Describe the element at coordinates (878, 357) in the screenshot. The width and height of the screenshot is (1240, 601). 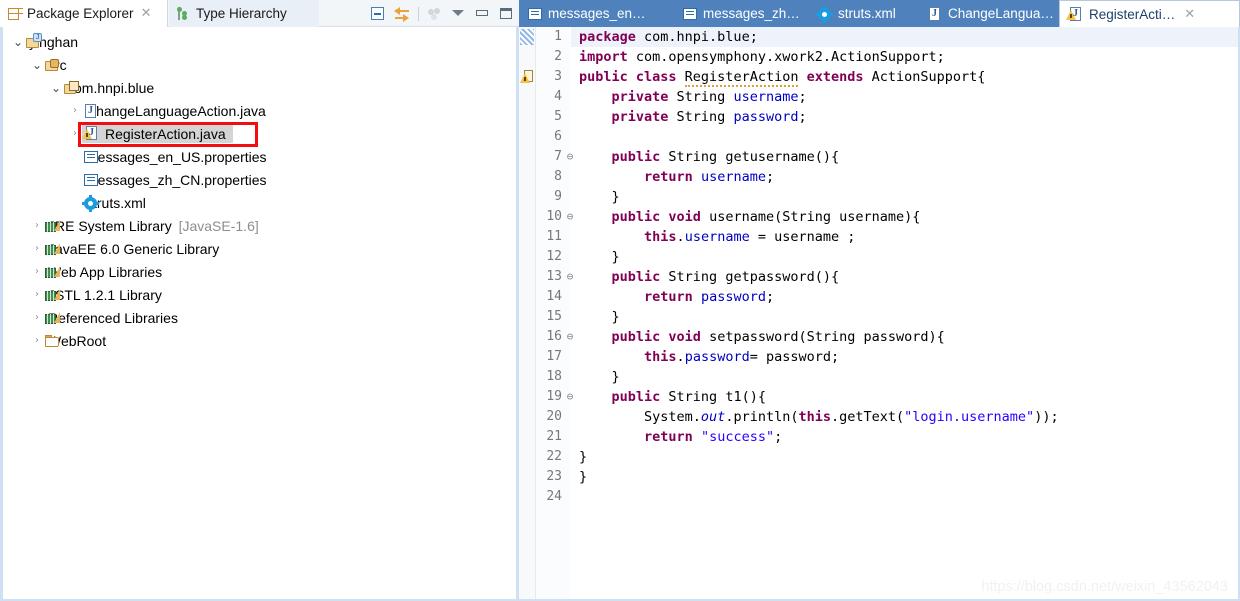
I see `code-line: 17 this.password= password;` at that location.